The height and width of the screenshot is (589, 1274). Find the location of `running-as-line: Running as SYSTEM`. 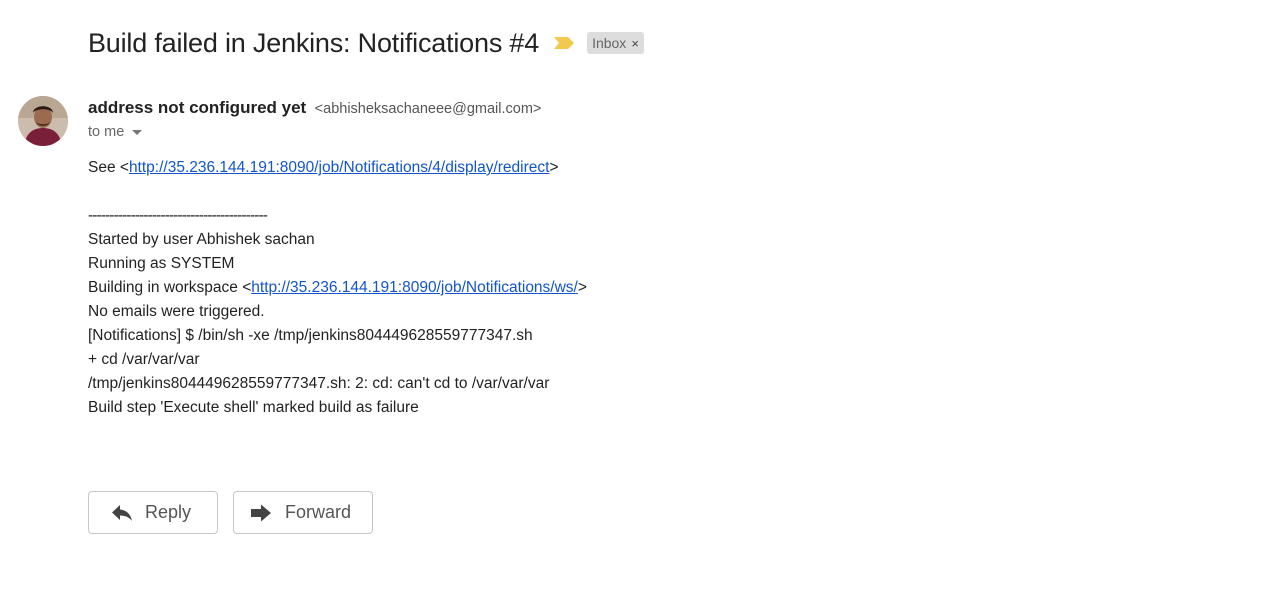

running-as-line: Running as SYSTEM is located at coordinates (161, 263).